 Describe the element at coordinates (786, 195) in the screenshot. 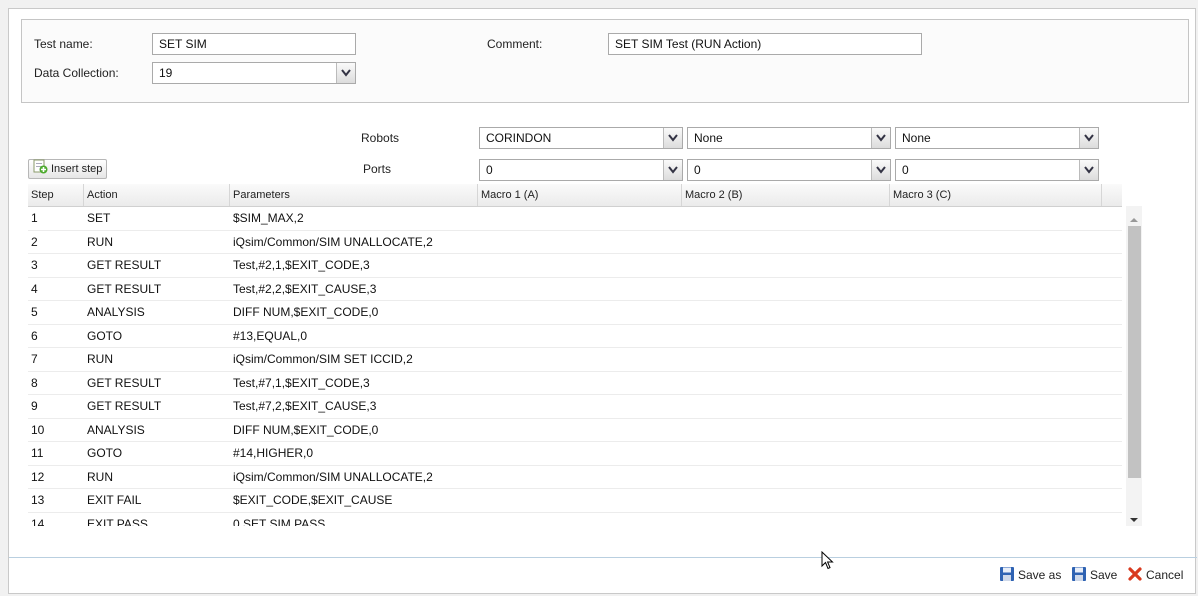

I see `column-header-macro-2: Macro 2 (B)` at that location.